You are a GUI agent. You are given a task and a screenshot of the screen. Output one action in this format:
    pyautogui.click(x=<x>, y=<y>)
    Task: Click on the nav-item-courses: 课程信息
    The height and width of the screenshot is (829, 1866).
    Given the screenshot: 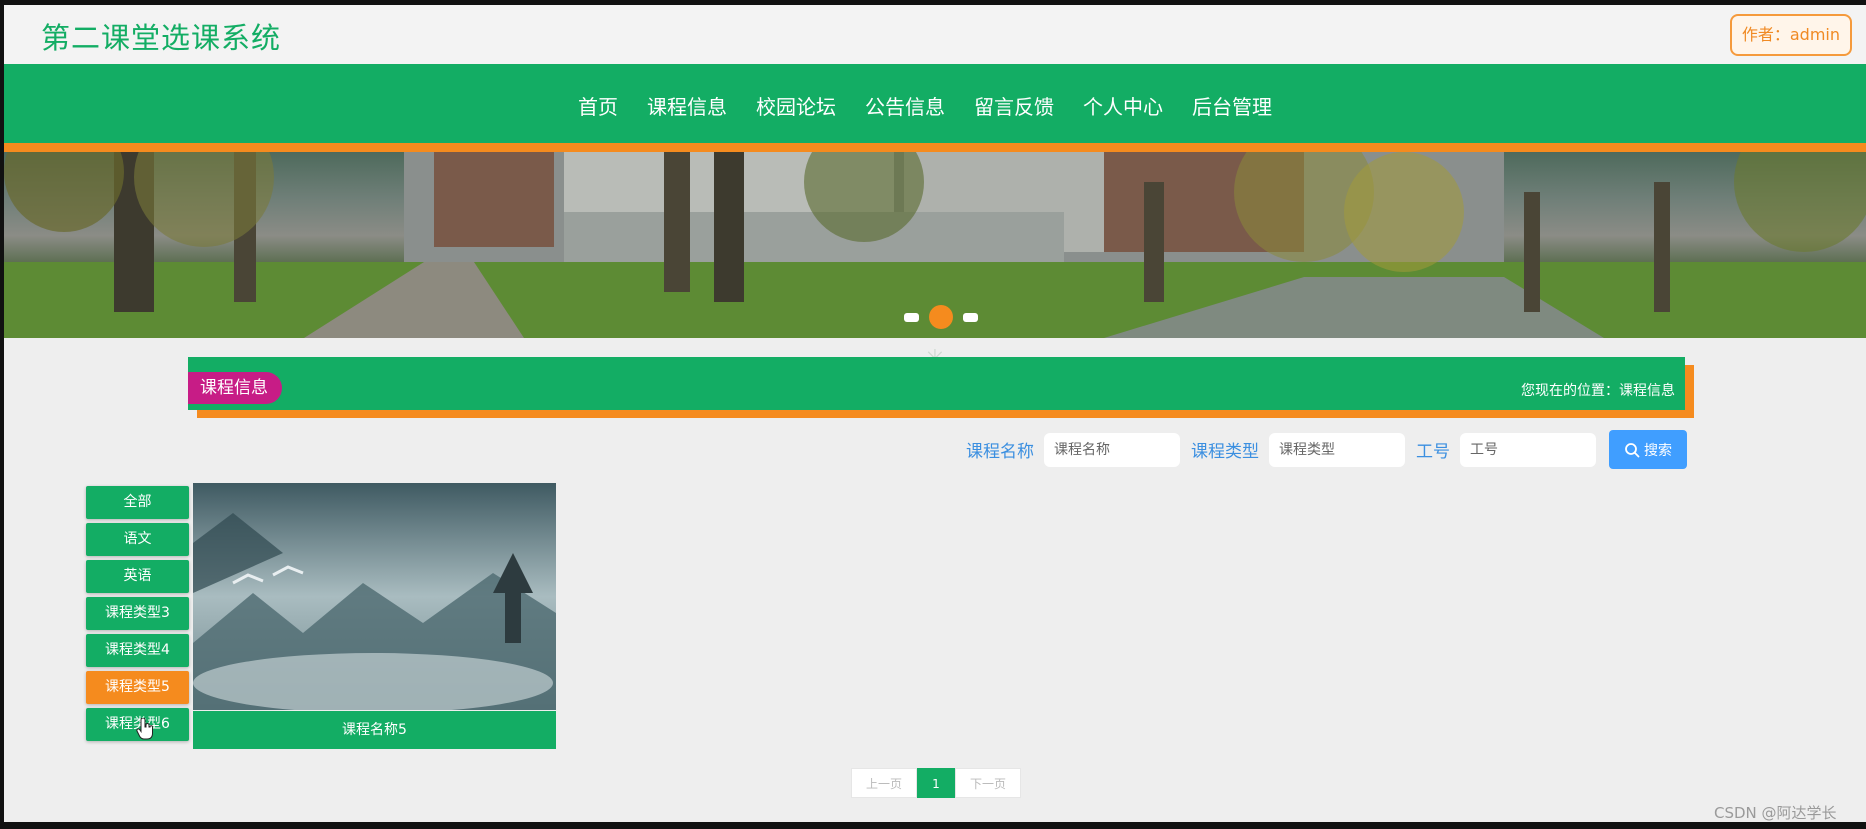 What is the action you would take?
    pyautogui.click(x=687, y=105)
    